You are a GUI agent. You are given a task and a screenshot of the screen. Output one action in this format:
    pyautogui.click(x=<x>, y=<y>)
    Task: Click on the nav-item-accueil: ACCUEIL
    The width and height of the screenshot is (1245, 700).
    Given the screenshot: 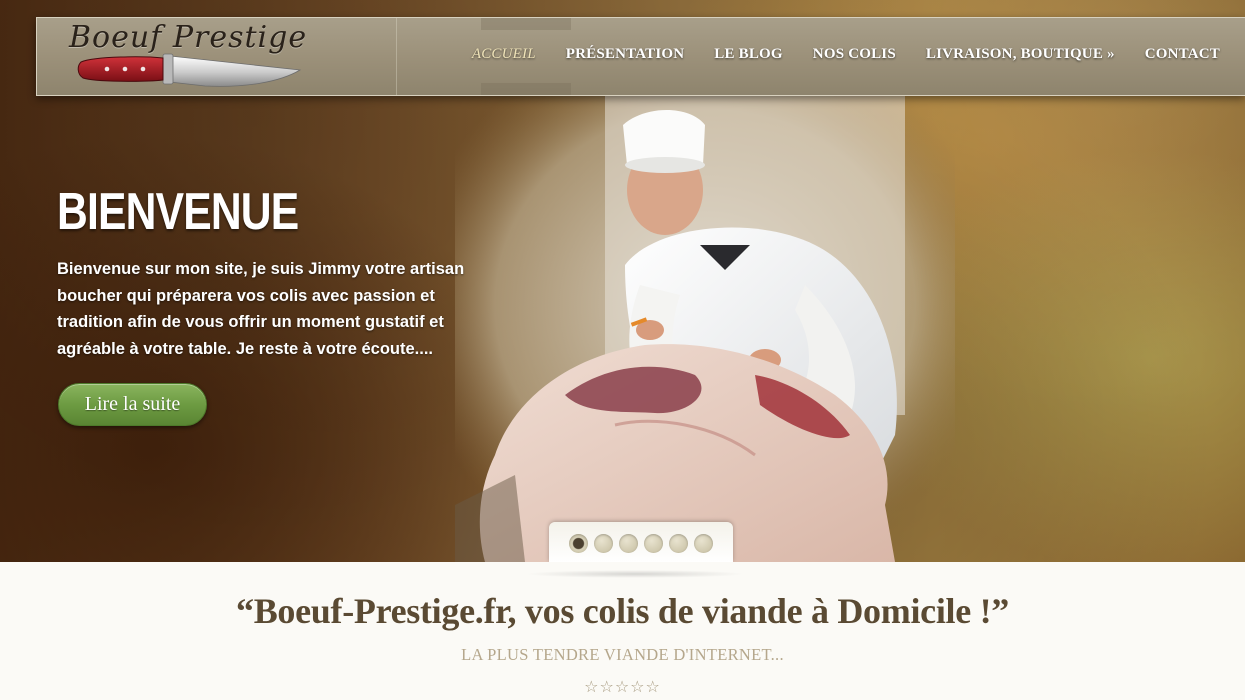 What is the action you would take?
    pyautogui.click(x=504, y=54)
    